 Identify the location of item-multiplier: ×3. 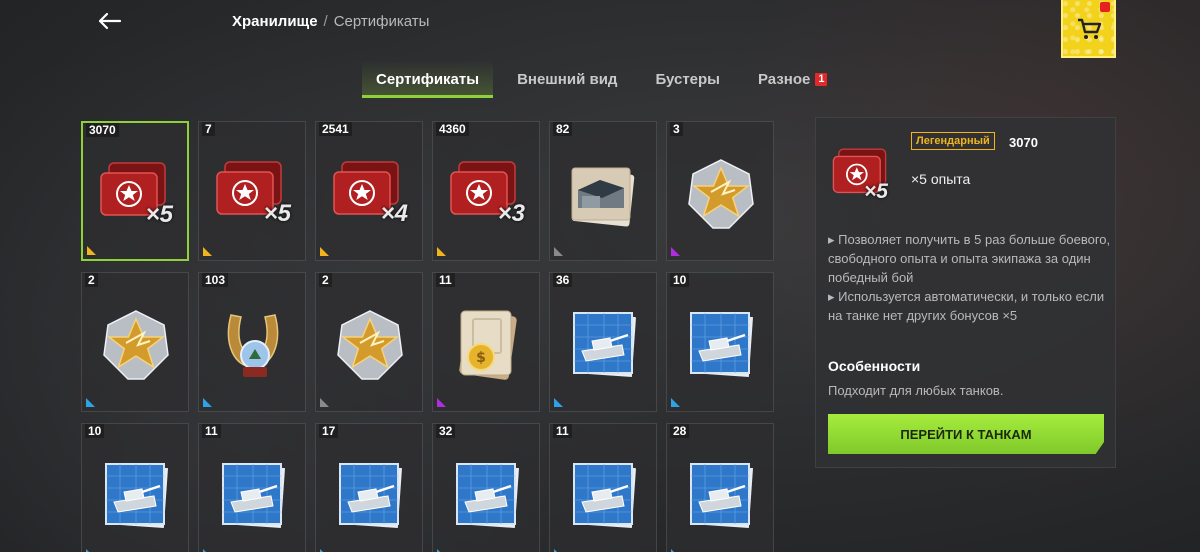
(511, 213).